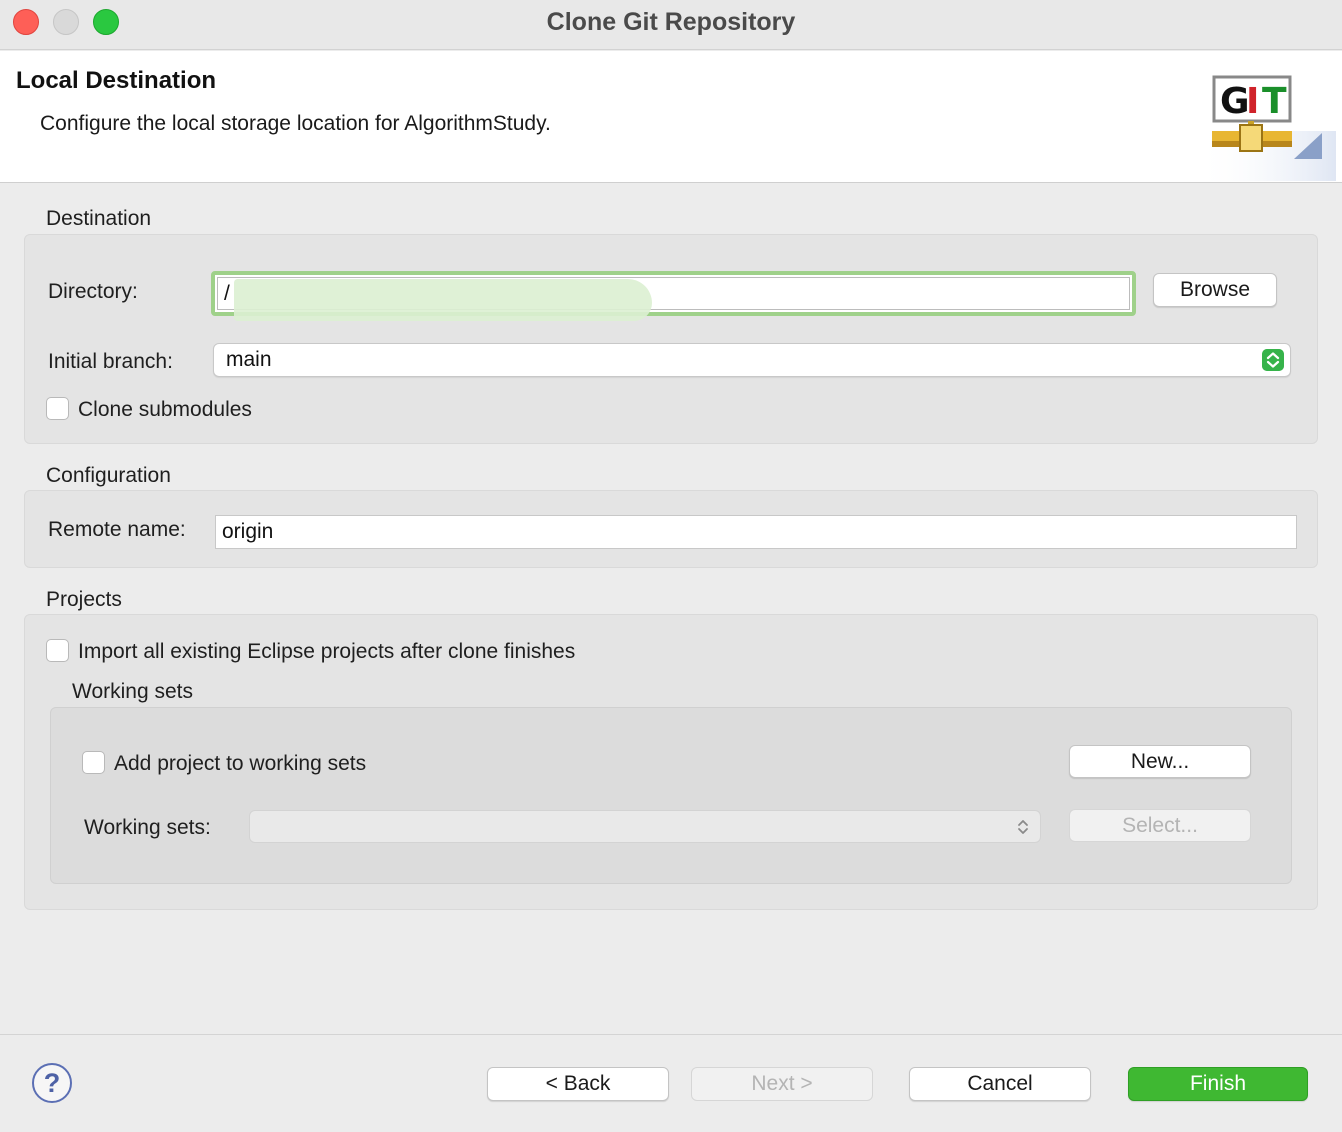 The image size is (1342, 1132). What do you see at coordinates (249, 359) in the screenshot?
I see `initial-branch-value: main` at bounding box center [249, 359].